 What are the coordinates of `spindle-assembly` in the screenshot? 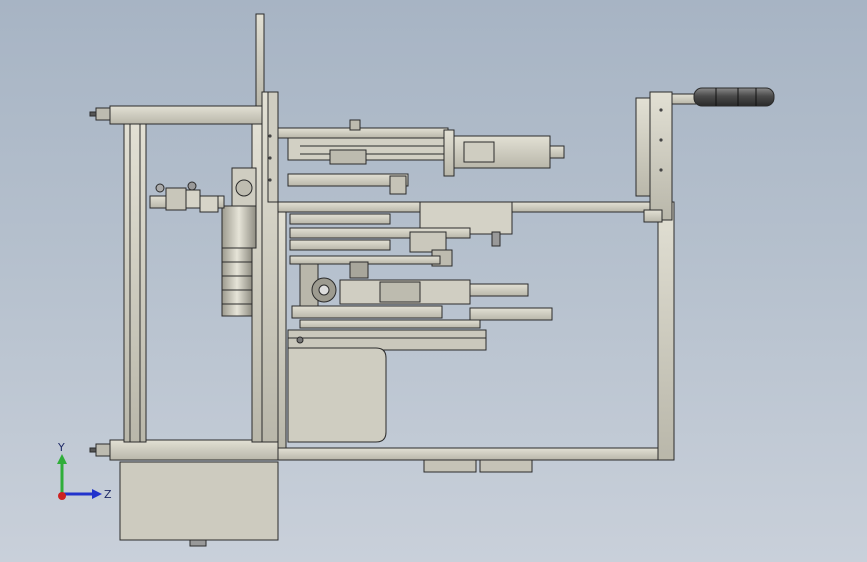 It's located at (421, 292).